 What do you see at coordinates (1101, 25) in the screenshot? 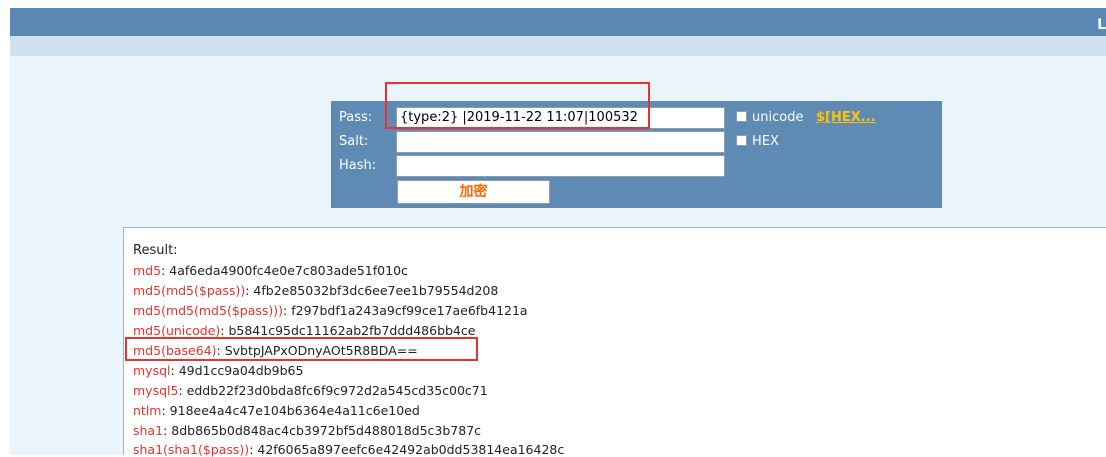
I see `header-right-glyph: L` at bounding box center [1101, 25].